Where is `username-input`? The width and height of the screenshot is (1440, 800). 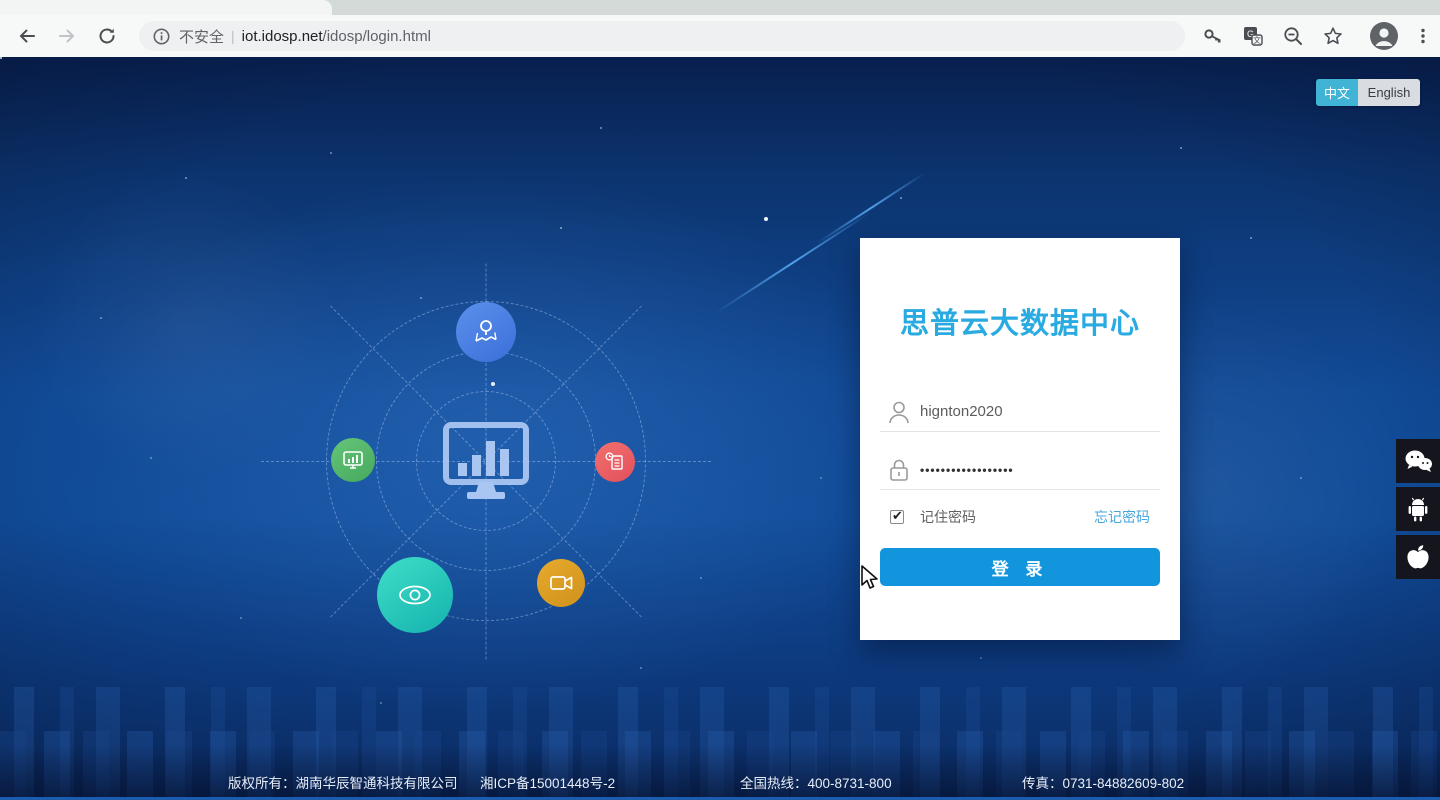 username-input is located at coordinates (1030, 411).